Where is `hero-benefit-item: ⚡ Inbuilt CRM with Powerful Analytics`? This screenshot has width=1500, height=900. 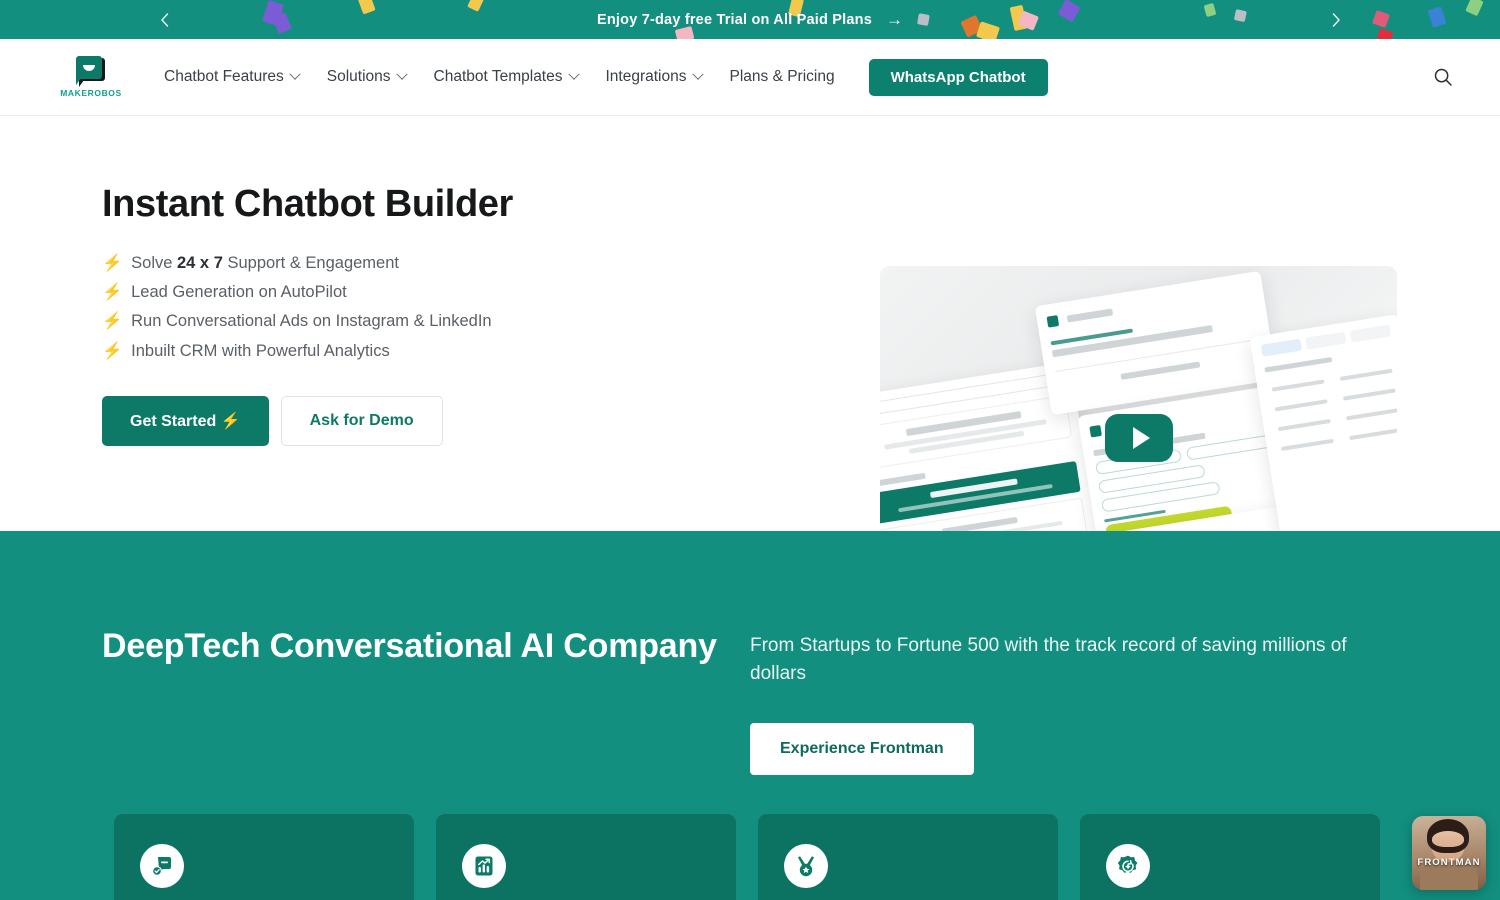 hero-benefit-item: ⚡ Inbuilt CRM with Powerful Analytics is located at coordinates (452, 351).